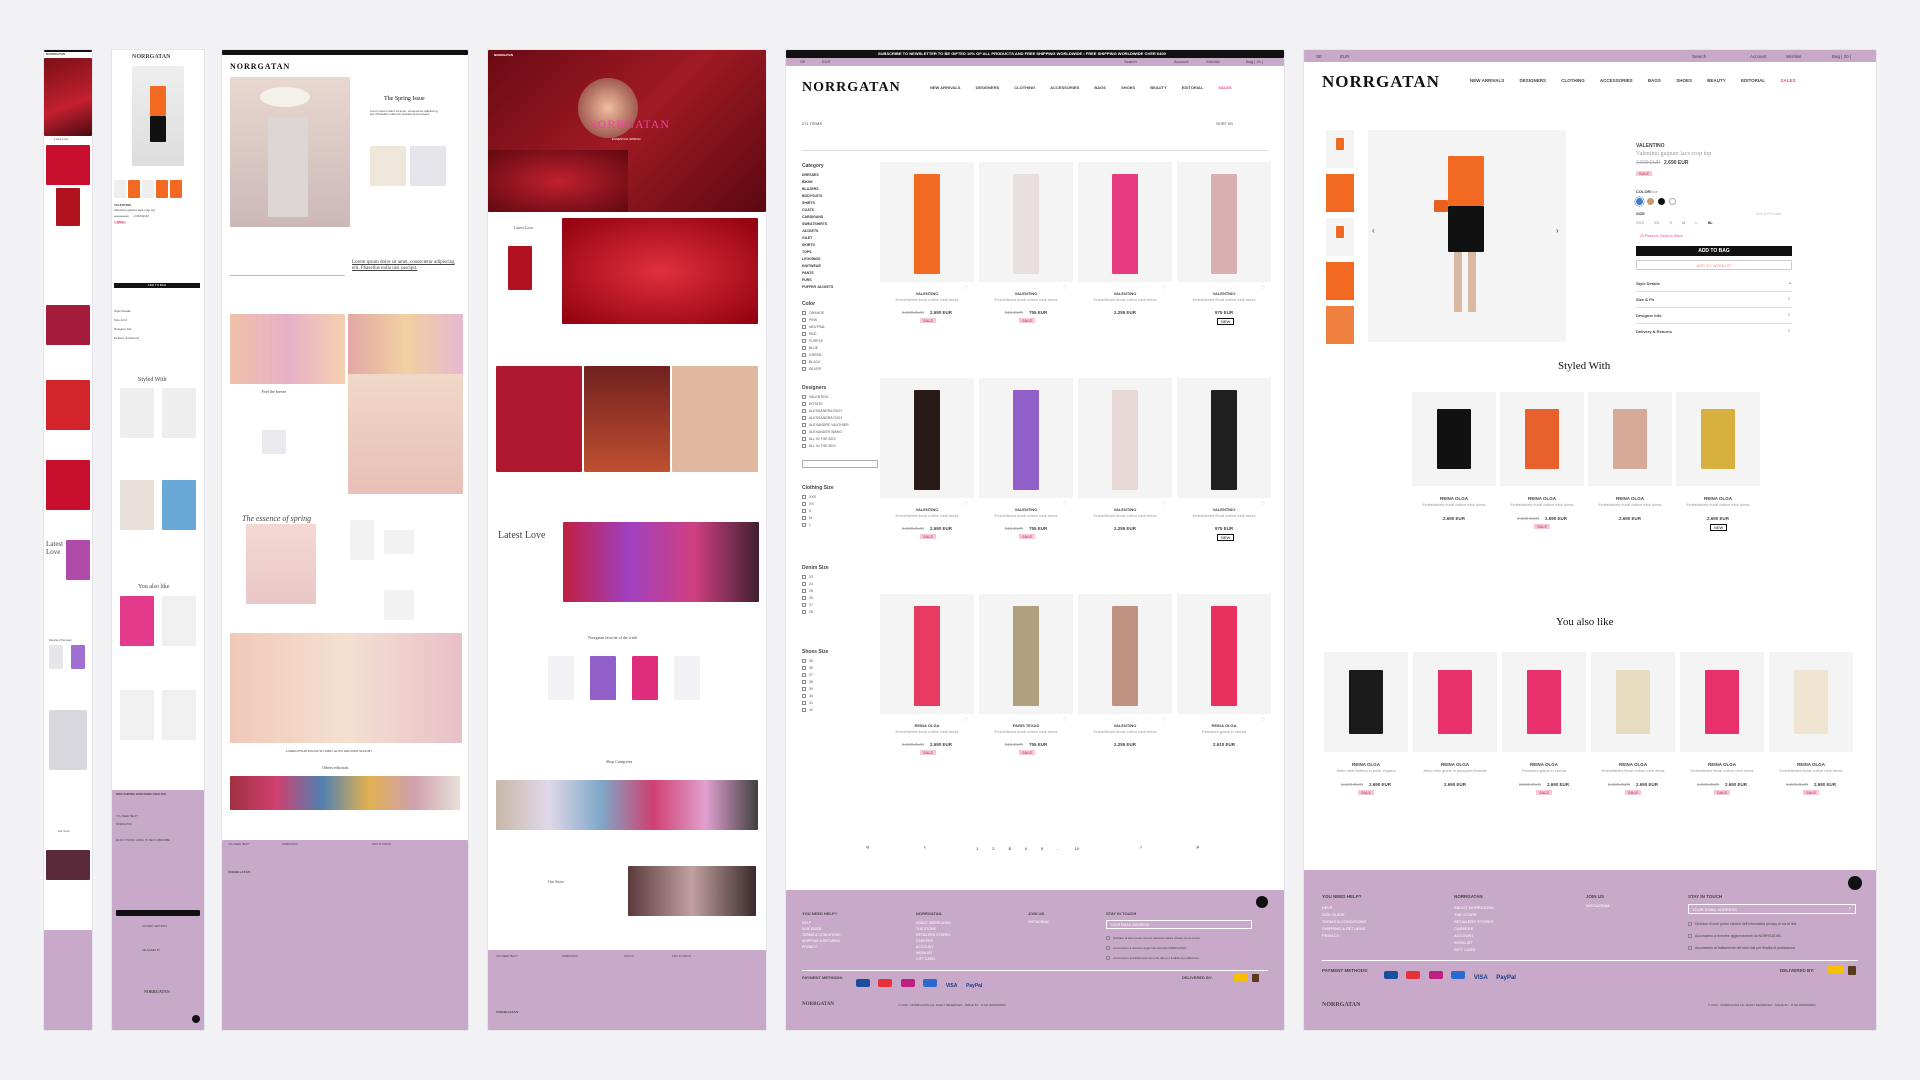 The image size is (1920, 1080). Describe the element at coordinates (817, 287) in the screenshot. I see `filter-category-item: PUFFER JACKETS` at that location.